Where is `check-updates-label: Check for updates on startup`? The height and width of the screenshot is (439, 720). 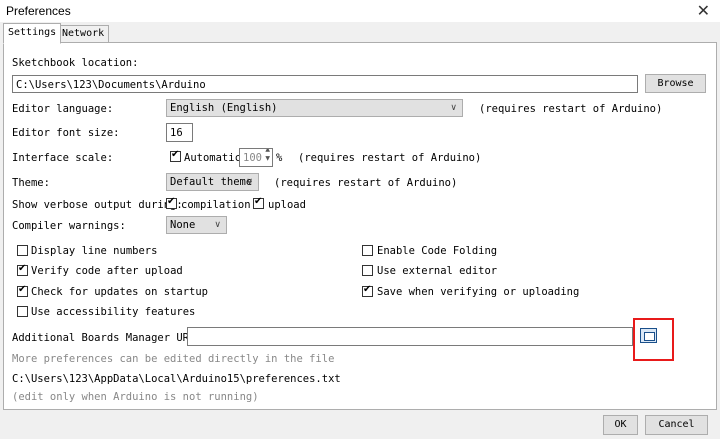
check-updates-label: Check for updates on startup is located at coordinates (120, 292).